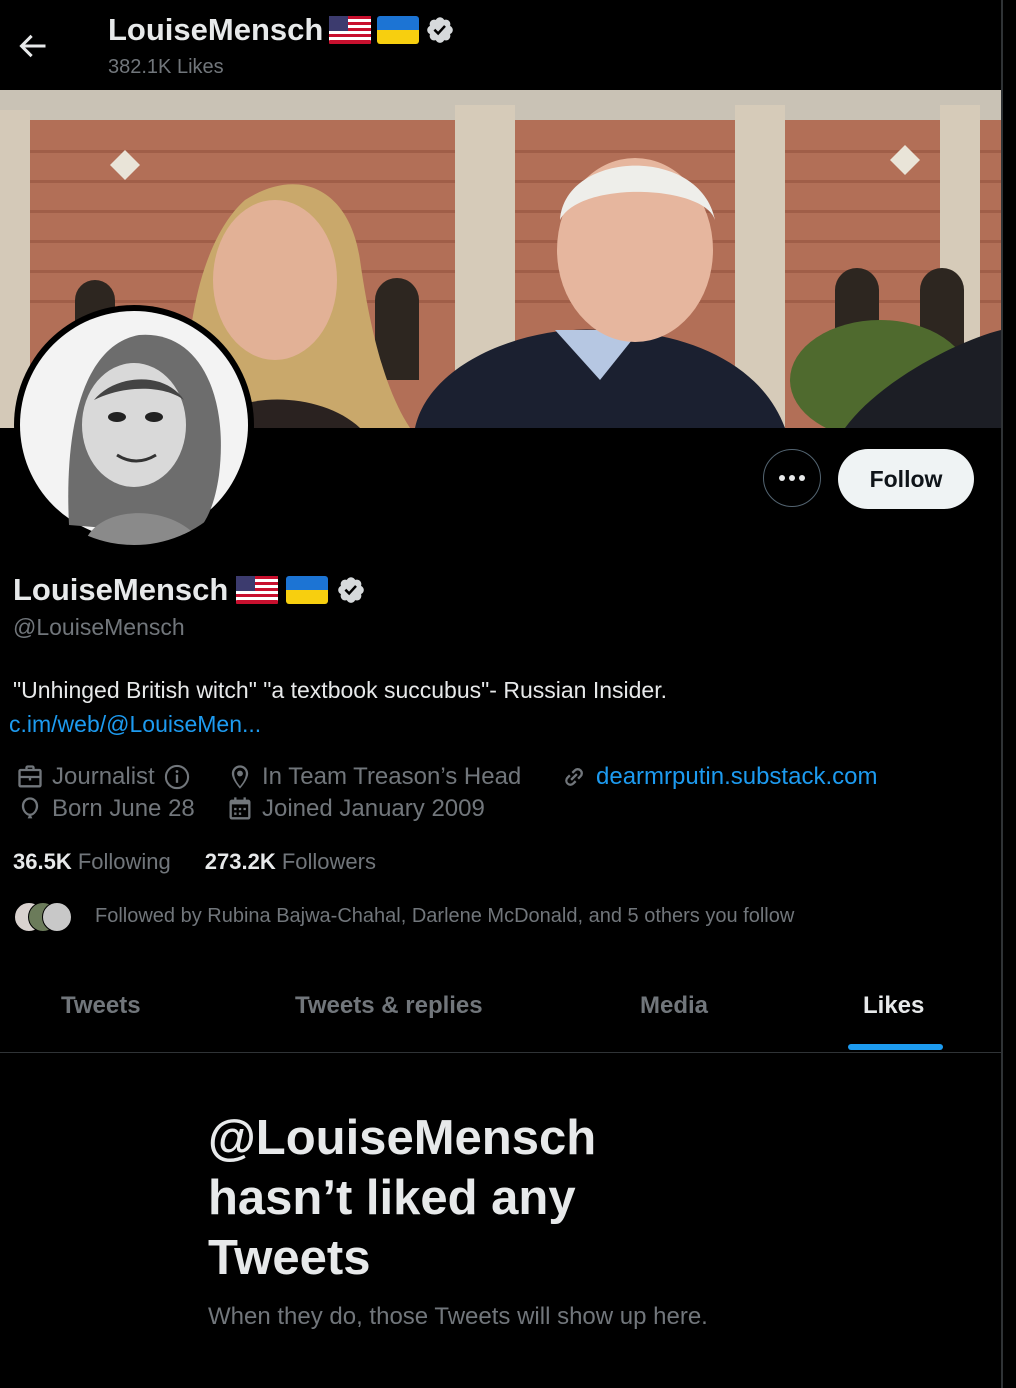  Describe the element at coordinates (99, 627) in the screenshot. I see `profile-handle: @LouiseMensch` at that location.